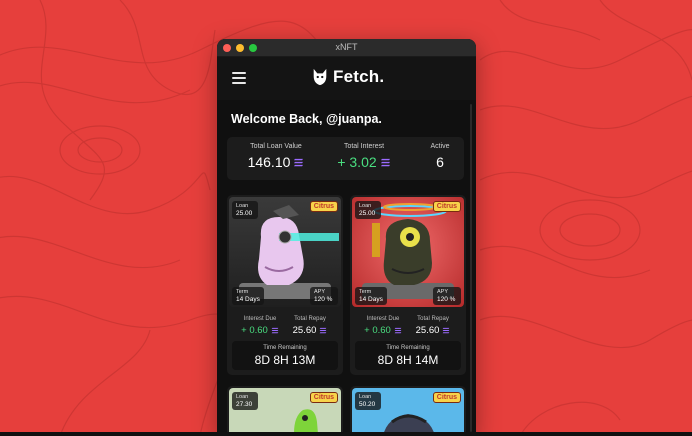  I want to click on stat-total-loan: Total Loan Value 146.10, so click(276, 156).